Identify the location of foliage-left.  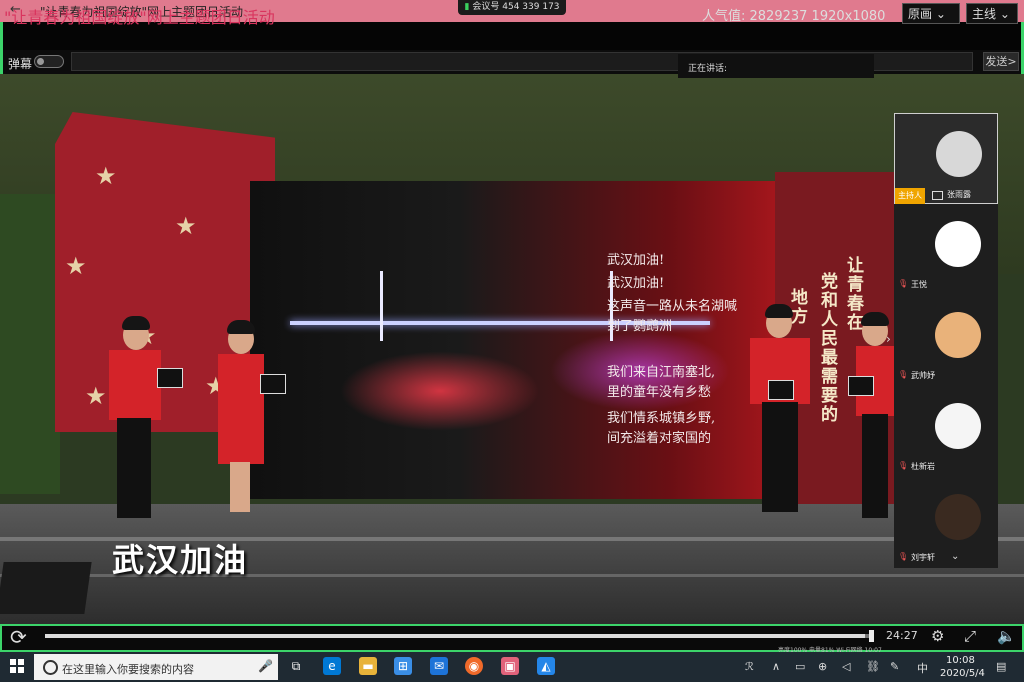
(30, 344).